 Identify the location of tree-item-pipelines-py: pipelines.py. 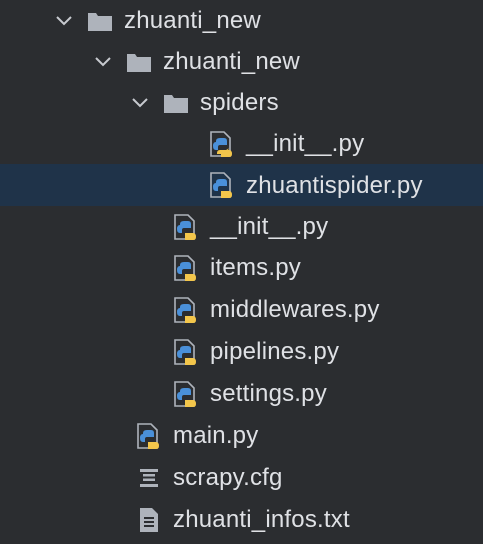
(241, 351).